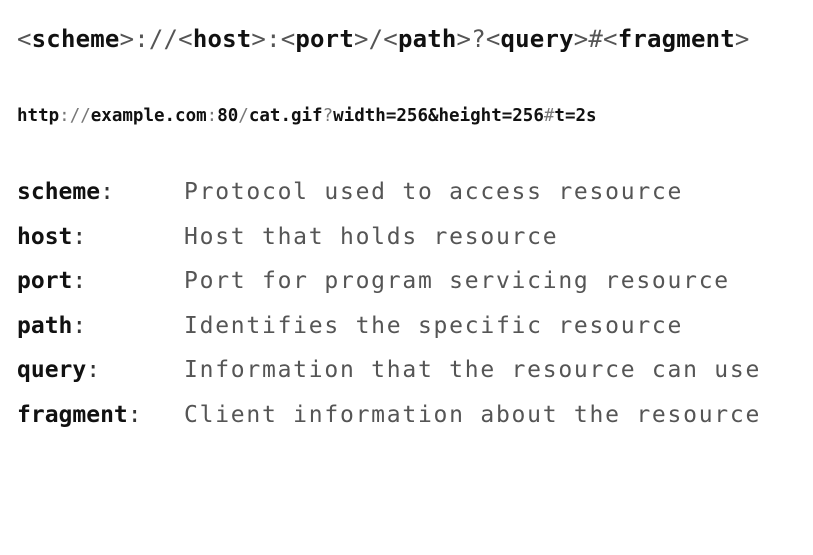 Image resolution: width=813 pixels, height=555 pixels. What do you see at coordinates (676, 39) in the screenshot?
I see `template-fragment: fragment` at bounding box center [676, 39].